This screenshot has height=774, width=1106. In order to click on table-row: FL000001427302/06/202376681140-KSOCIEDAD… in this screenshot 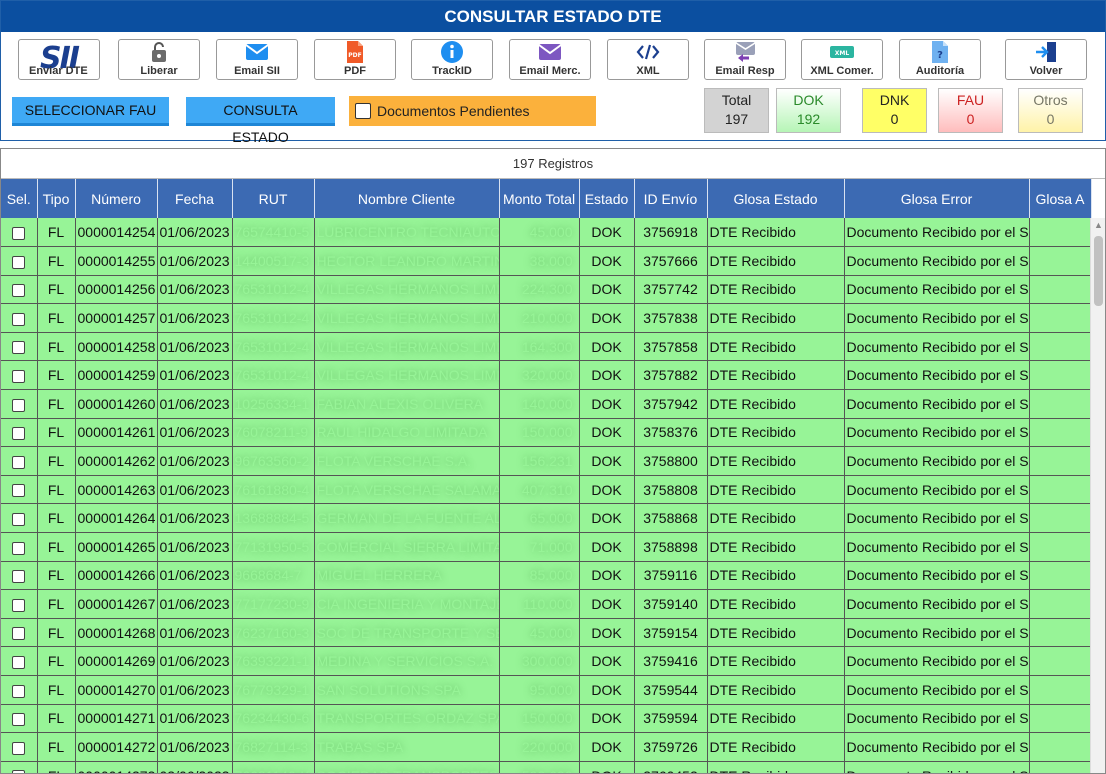, I will do `click(546, 767)`.